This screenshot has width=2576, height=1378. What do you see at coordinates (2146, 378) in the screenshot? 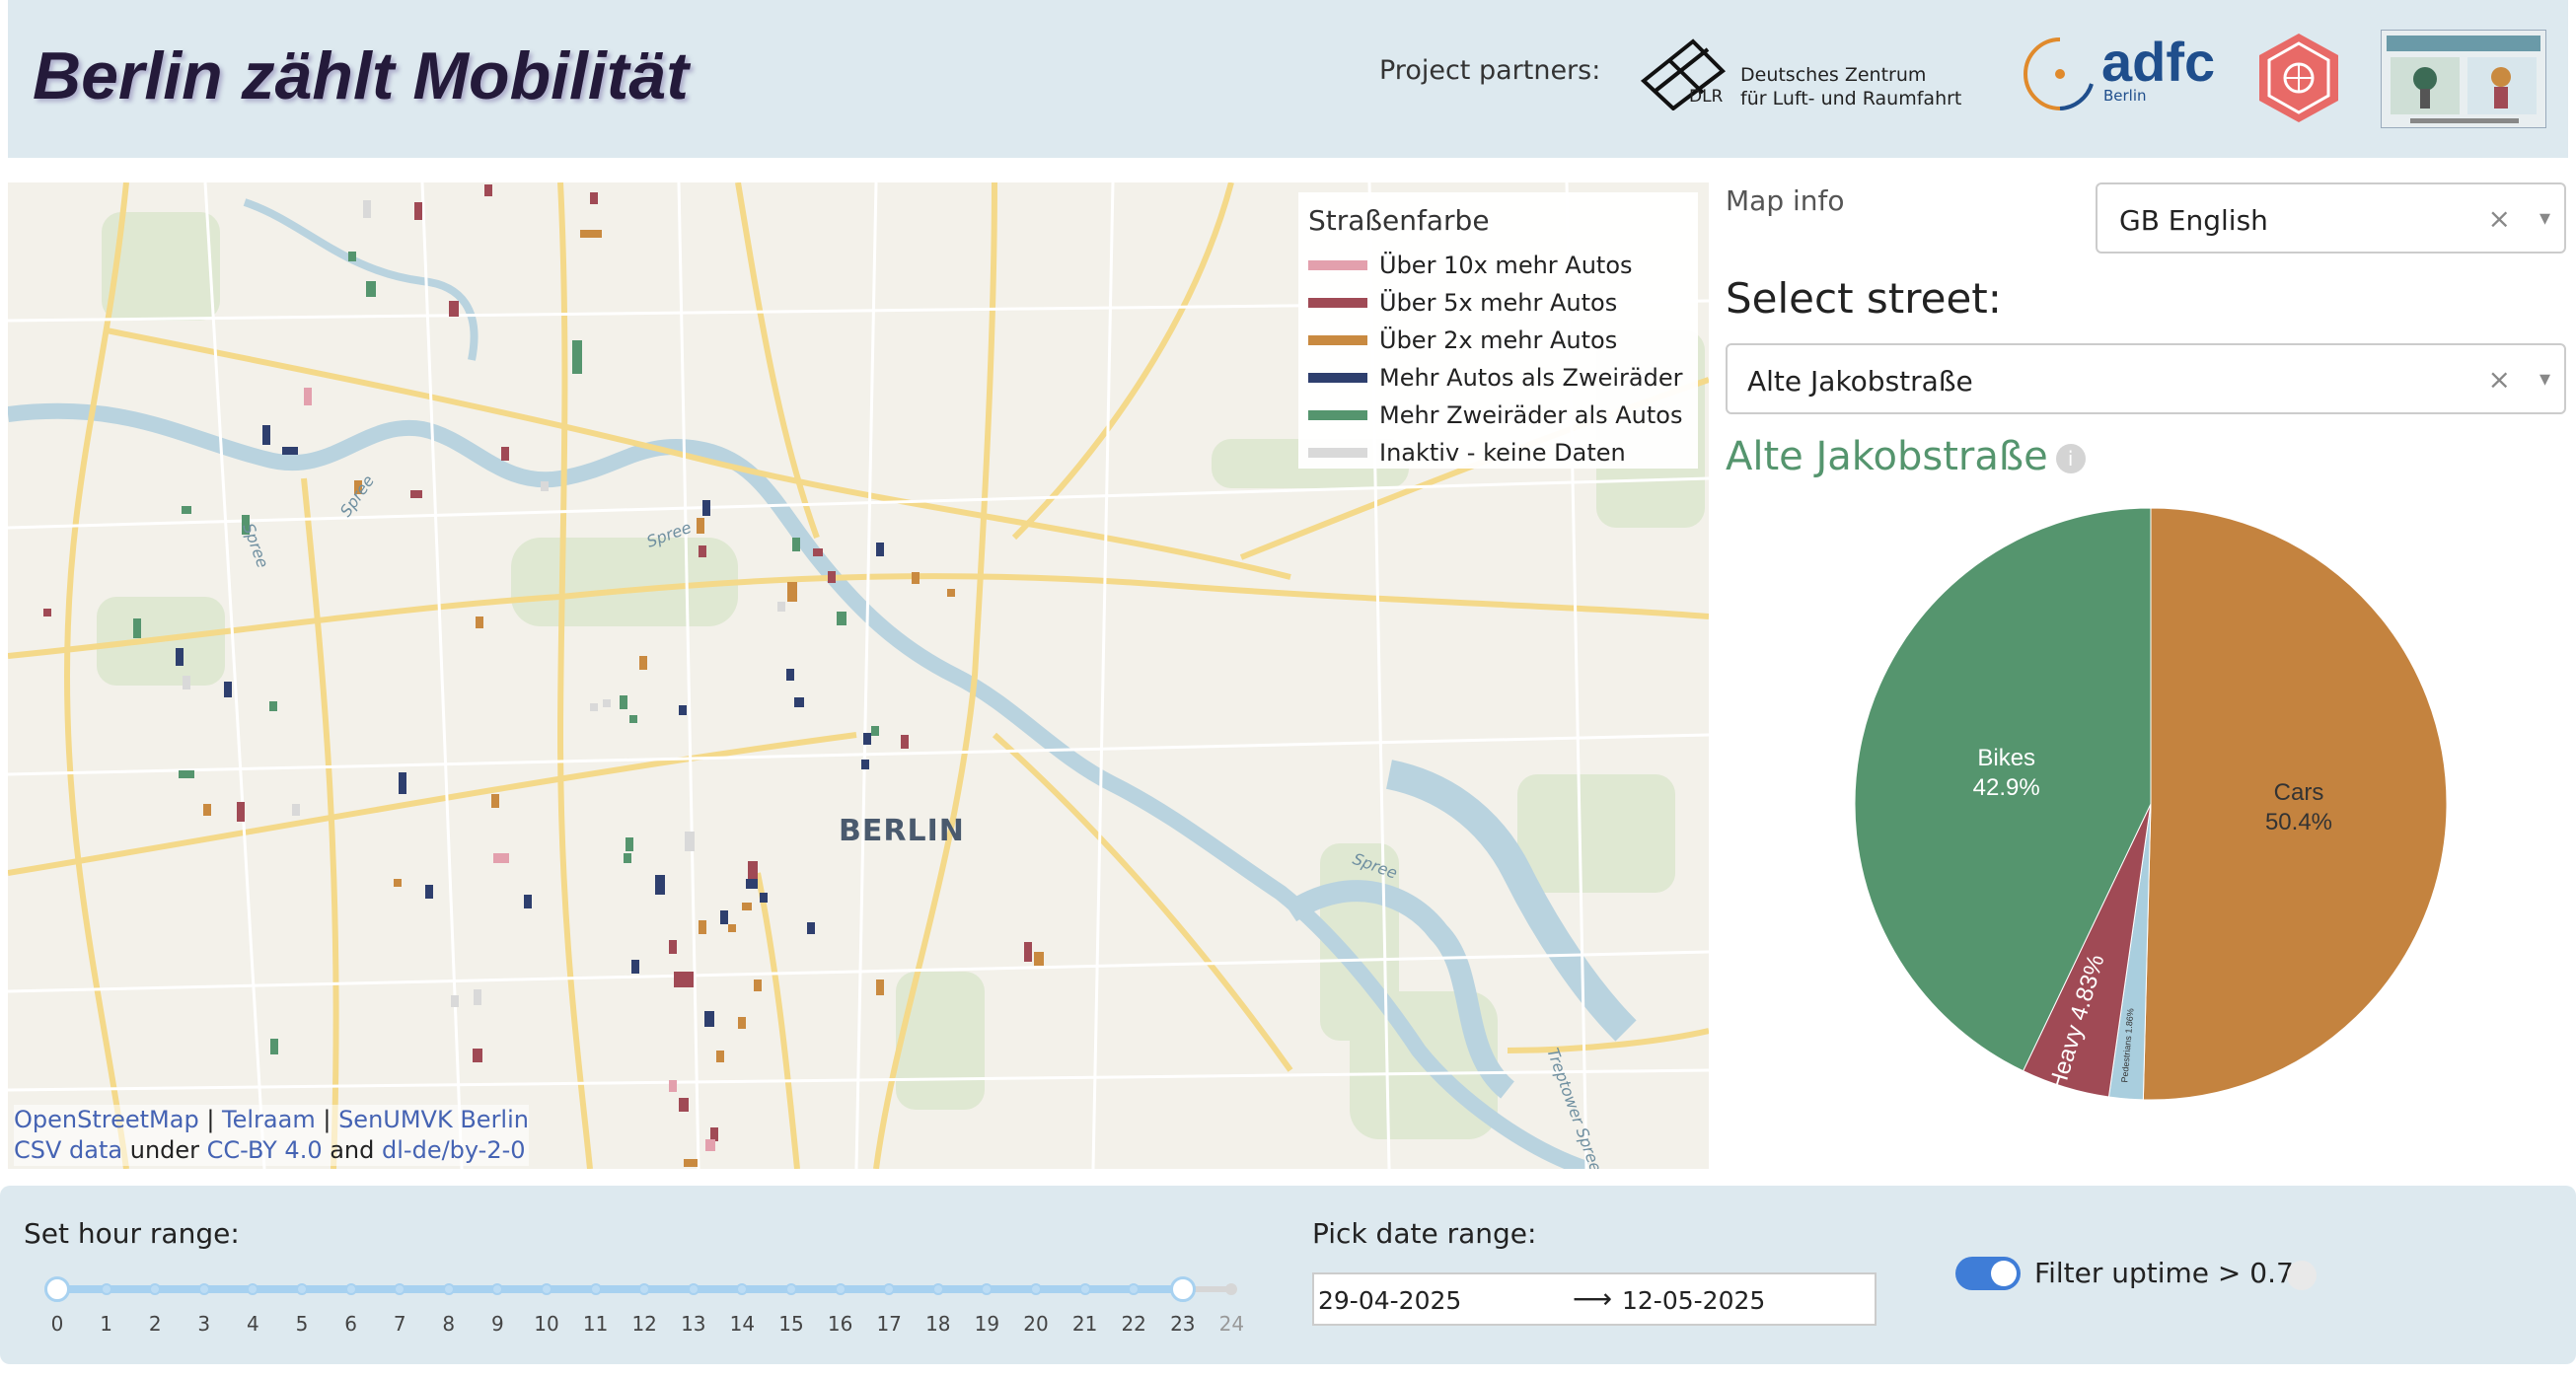
I see `street-select: Alte Jakobstraße × ▾` at bounding box center [2146, 378].